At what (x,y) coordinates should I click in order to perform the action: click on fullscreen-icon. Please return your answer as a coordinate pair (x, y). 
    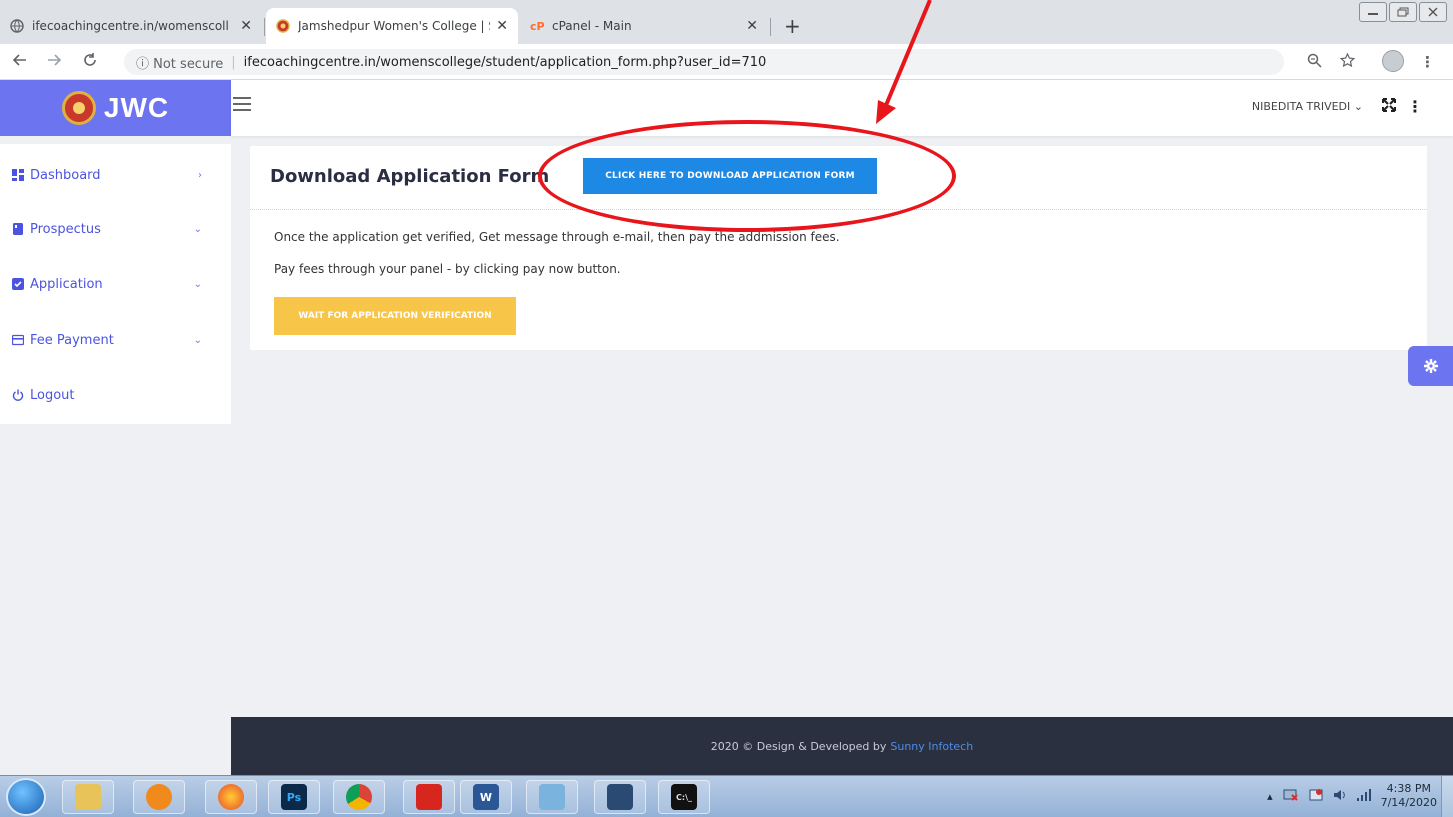
    Looking at the image, I should click on (1389, 107).